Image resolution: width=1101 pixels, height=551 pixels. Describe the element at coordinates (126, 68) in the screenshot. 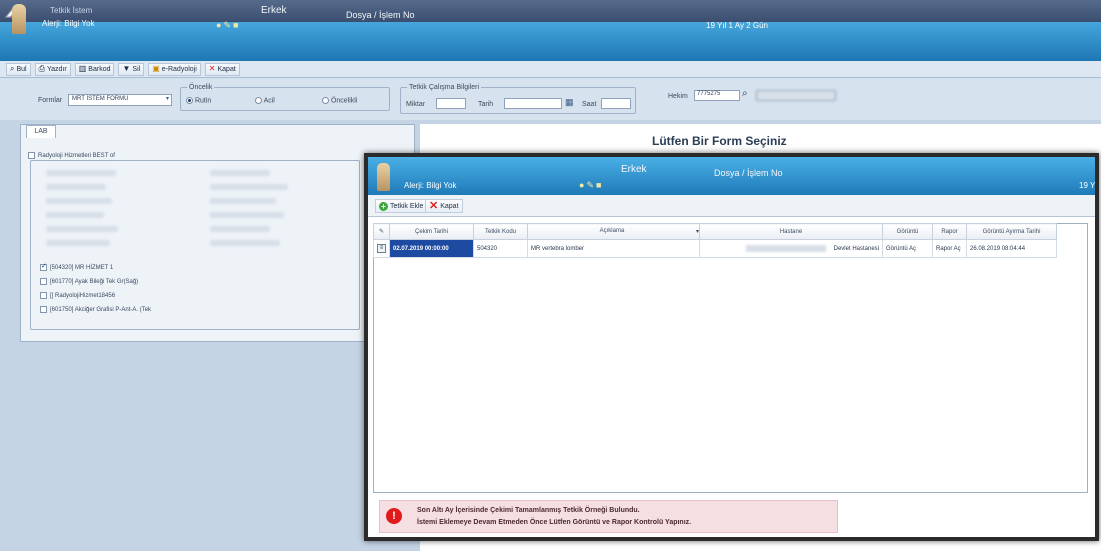

I see `filter-icon: ▼` at that location.